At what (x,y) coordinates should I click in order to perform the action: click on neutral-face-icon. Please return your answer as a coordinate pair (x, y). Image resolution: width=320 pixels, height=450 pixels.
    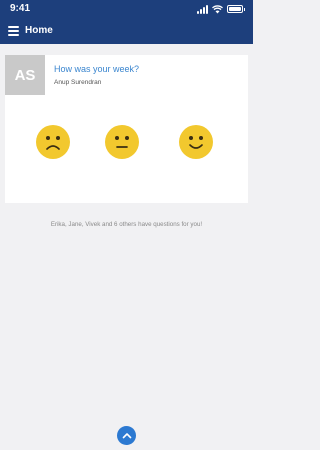
    Looking at the image, I should click on (122, 142).